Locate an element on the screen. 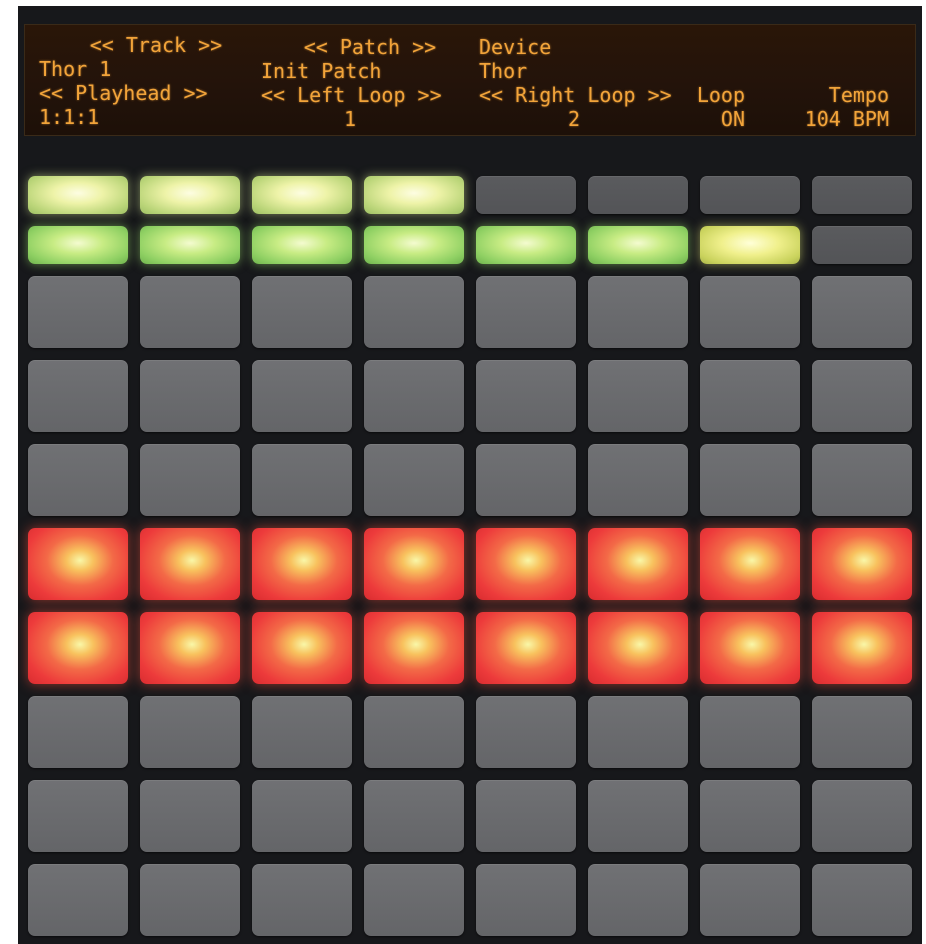 This screenshot has height=944, width=926. pad-r8-c4 is located at coordinates (414, 732).